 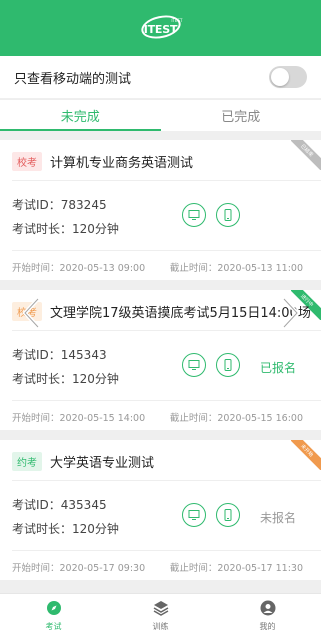 What do you see at coordinates (27, 461) in the screenshot?
I see `exam-type-tag: 约考` at bounding box center [27, 461].